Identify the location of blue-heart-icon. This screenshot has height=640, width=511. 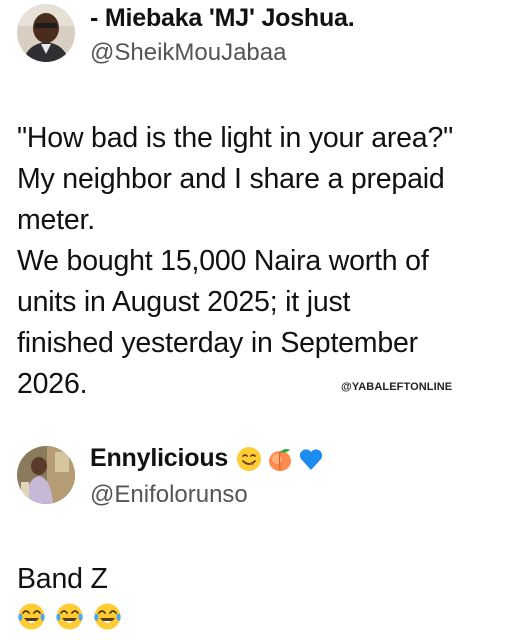
(311, 459).